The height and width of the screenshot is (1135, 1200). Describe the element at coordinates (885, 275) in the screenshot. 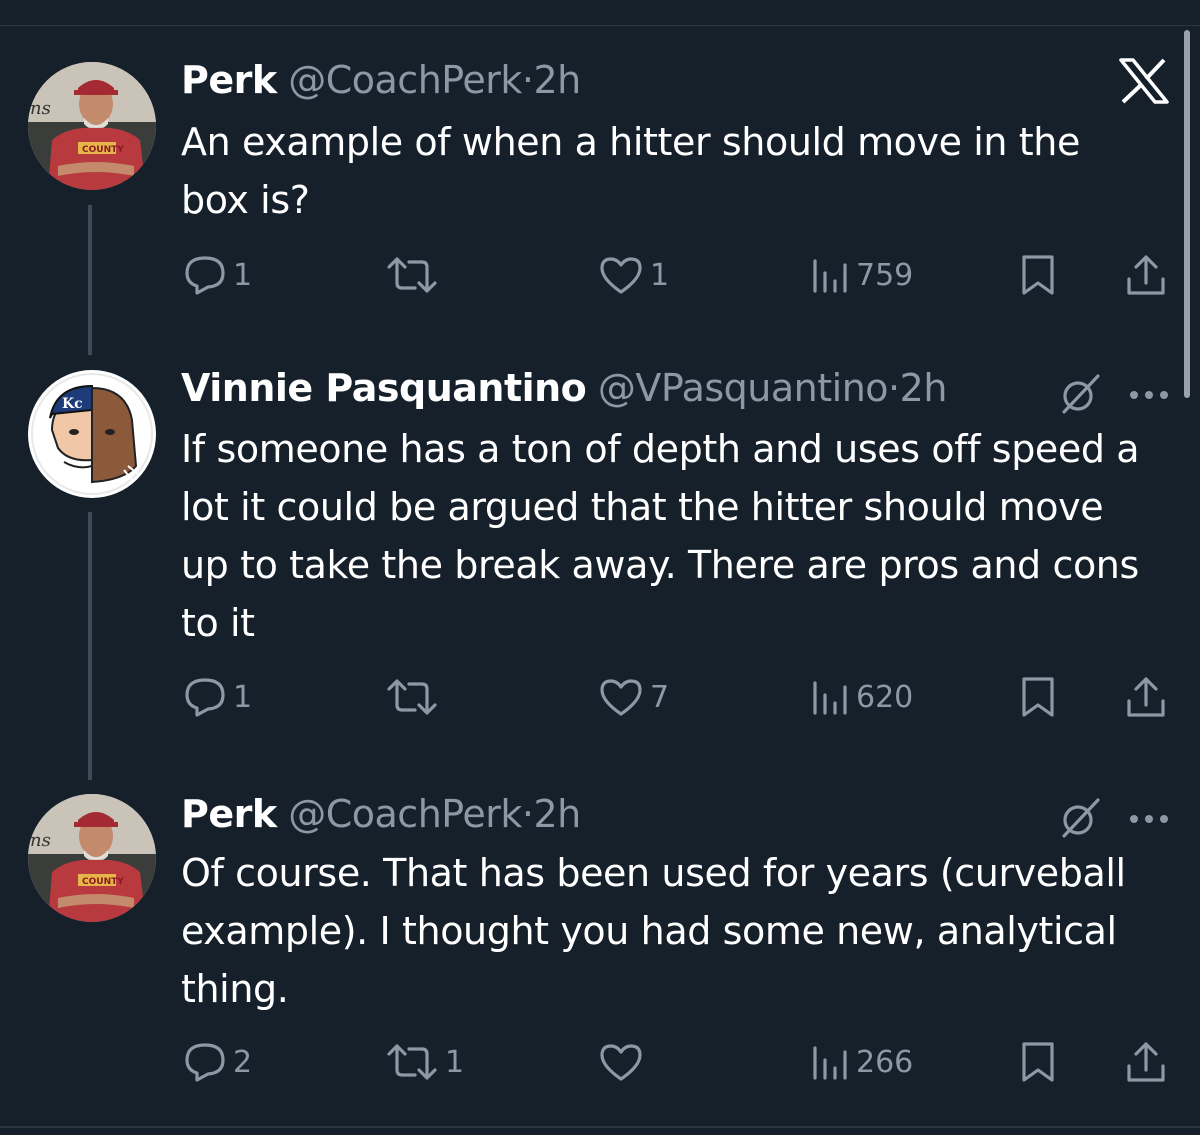

I see `view-count: 759` at that location.